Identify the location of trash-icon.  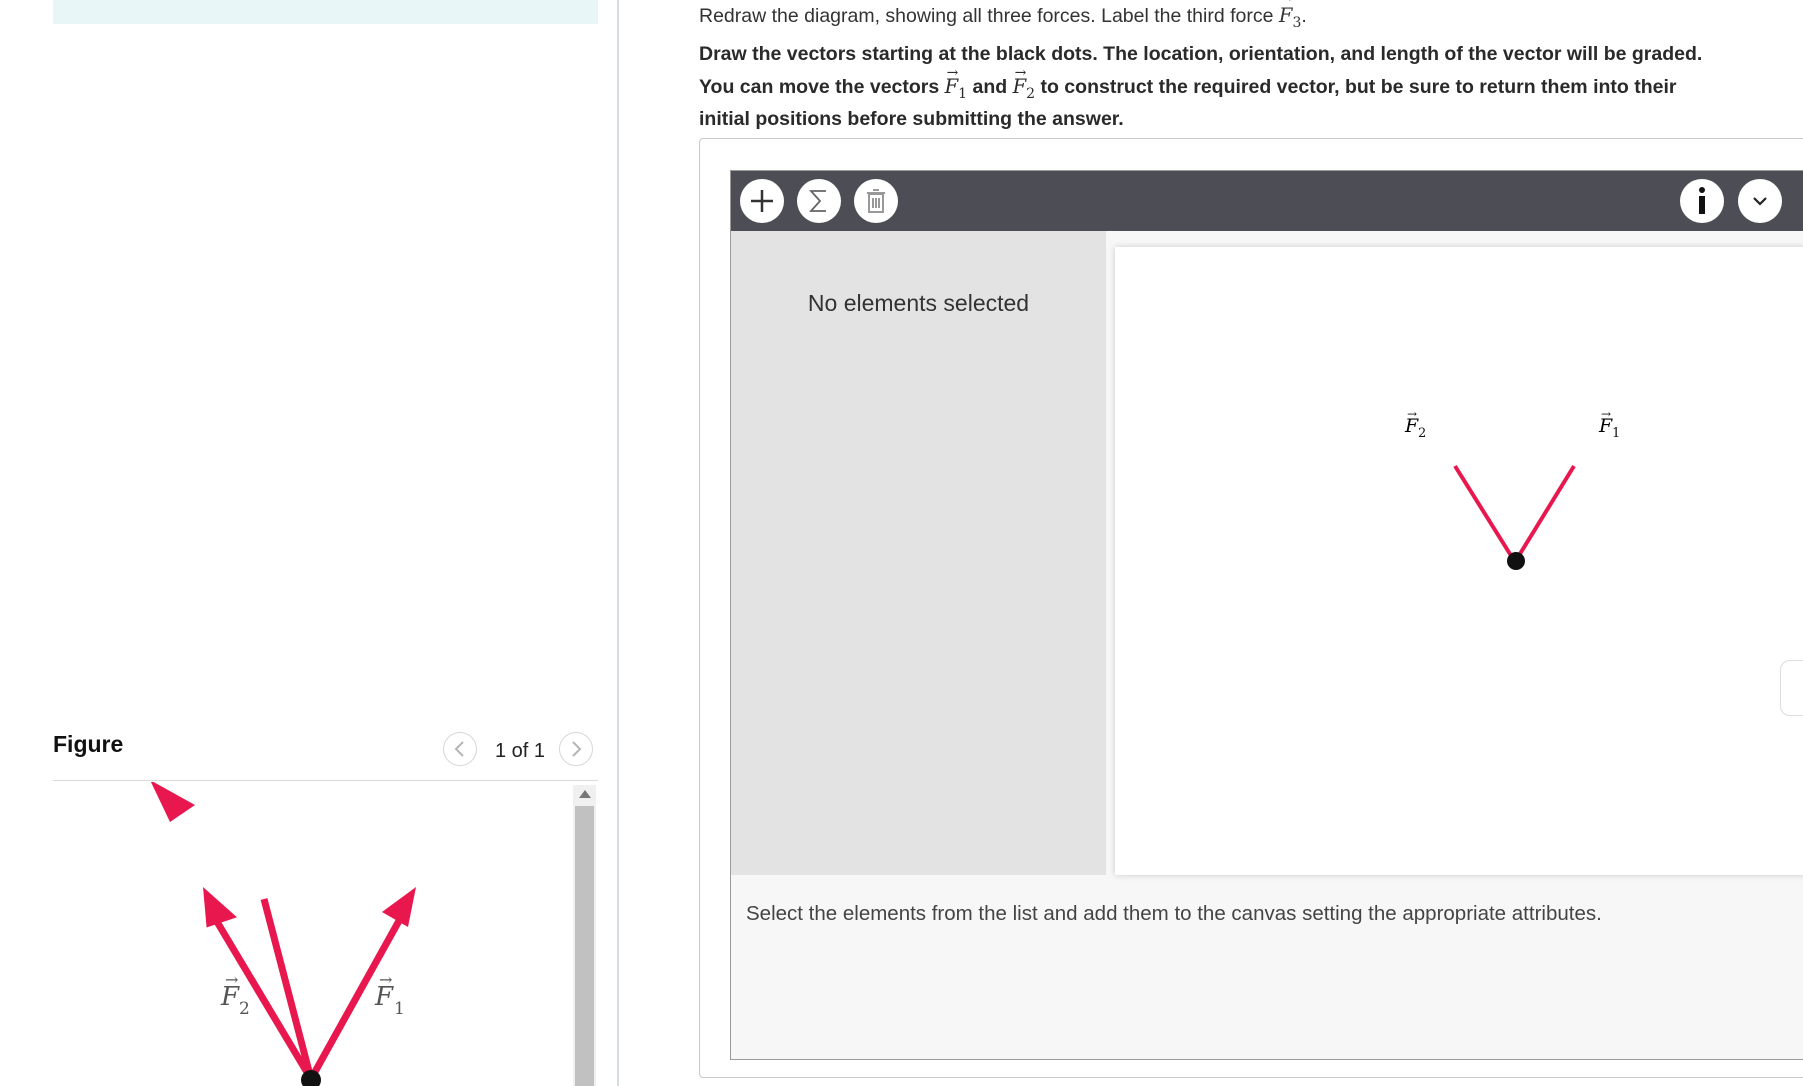
(876, 201).